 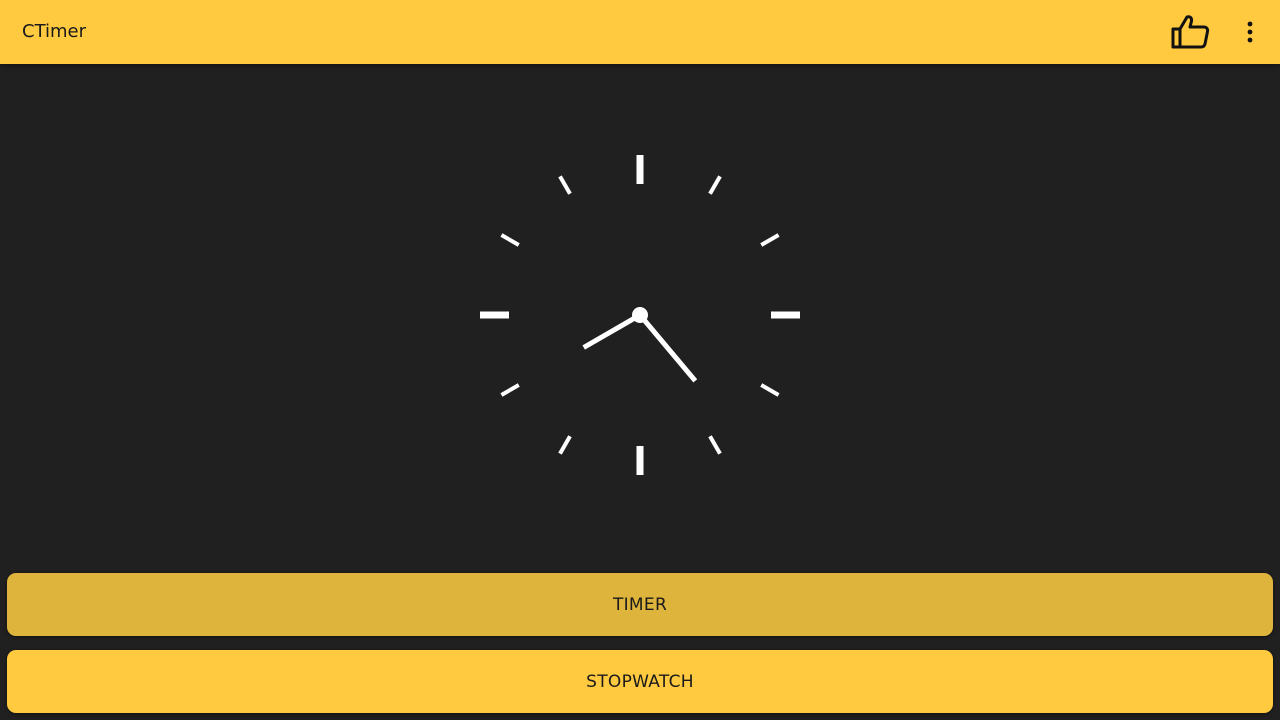 I want to click on thumb-up-icon, so click(x=1190, y=32).